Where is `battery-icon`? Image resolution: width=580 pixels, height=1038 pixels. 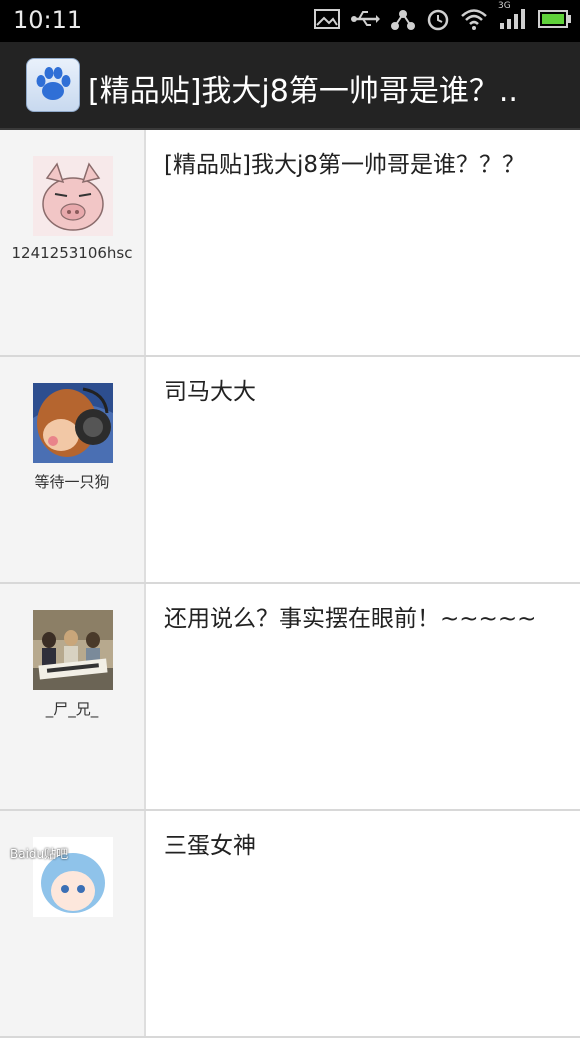
battery-icon is located at coordinates (555, 21).